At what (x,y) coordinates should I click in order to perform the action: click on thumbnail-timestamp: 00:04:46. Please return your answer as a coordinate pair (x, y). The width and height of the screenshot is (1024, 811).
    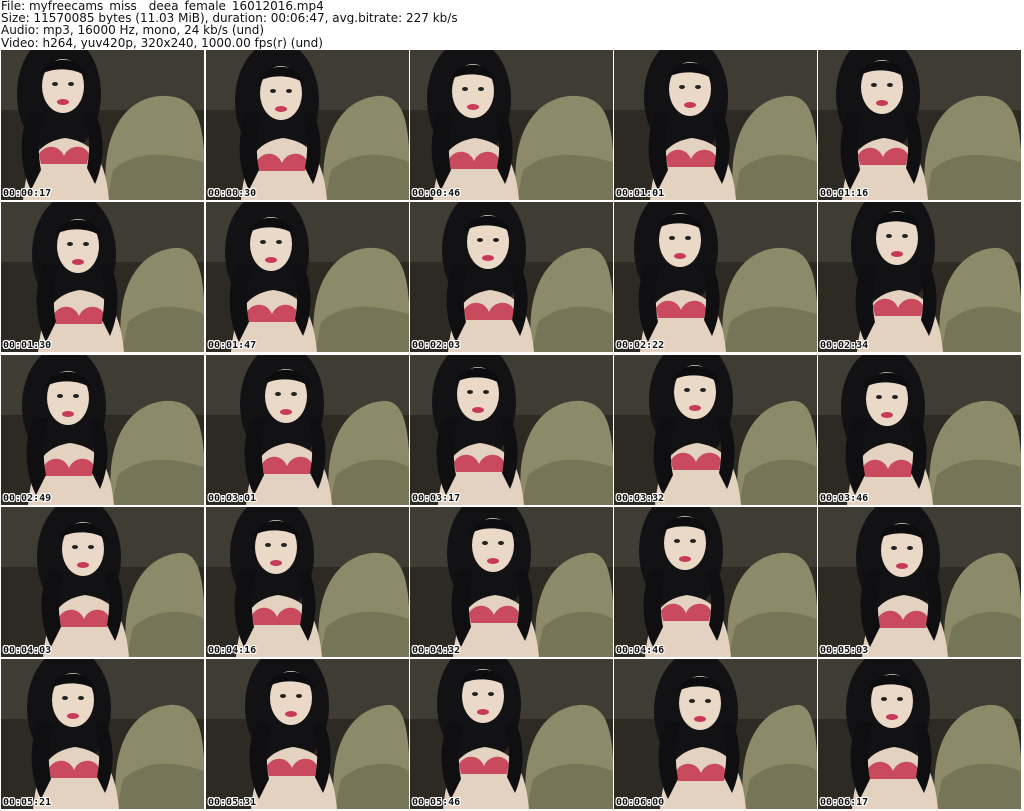
    Looking at the image, I should click on (640, 650).